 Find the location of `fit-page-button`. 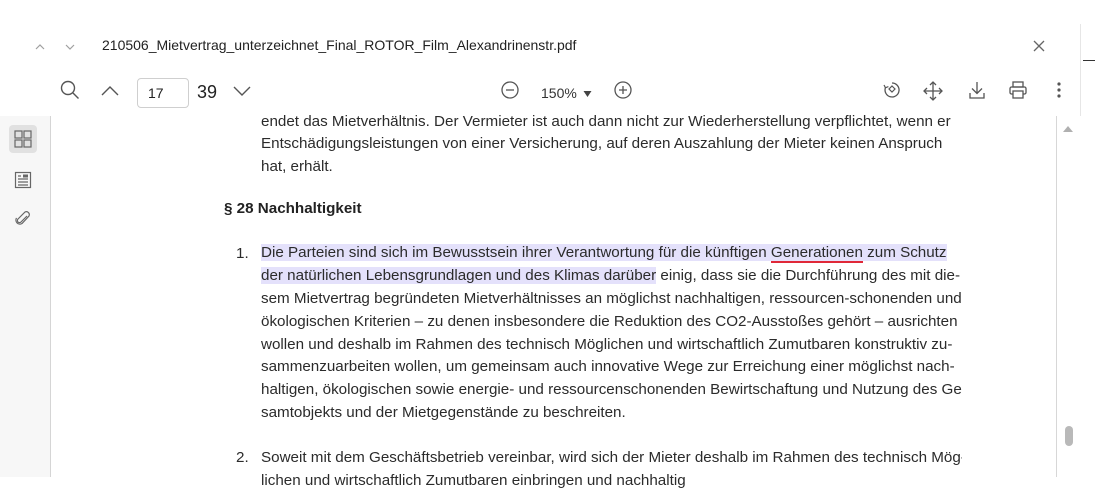

fit-page-button is located at coordinates (933, 92).